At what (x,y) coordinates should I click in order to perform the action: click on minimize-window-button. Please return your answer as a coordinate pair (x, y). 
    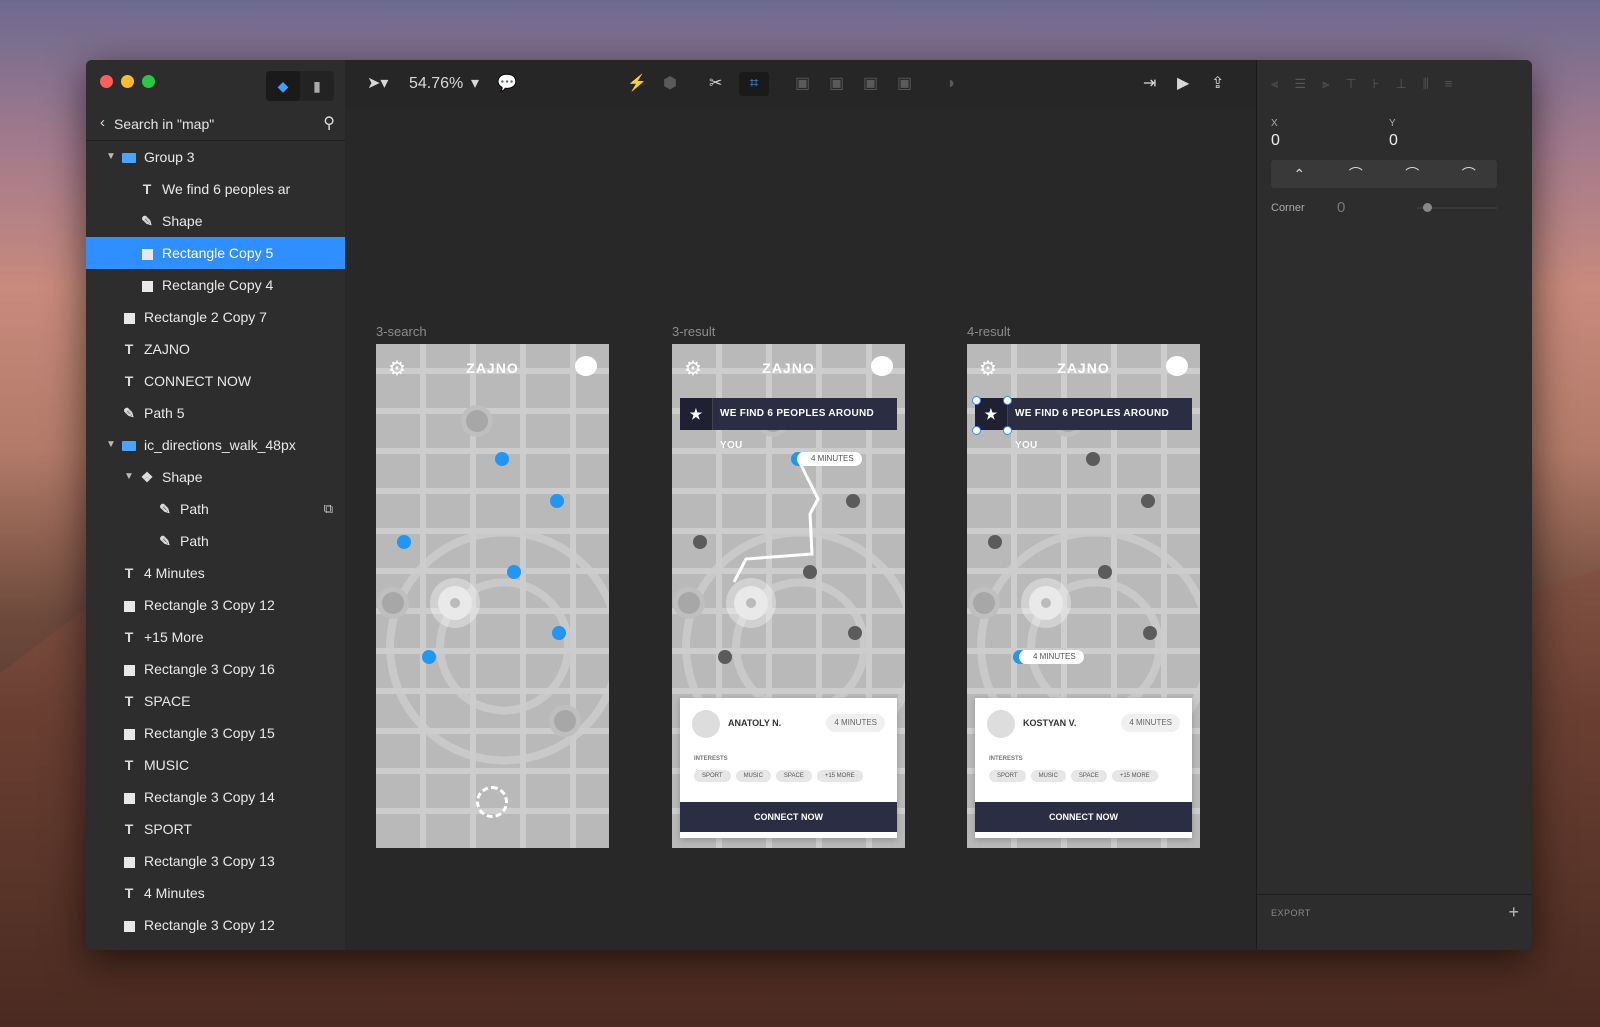
    Looking at the image, I should click on (127, 81).